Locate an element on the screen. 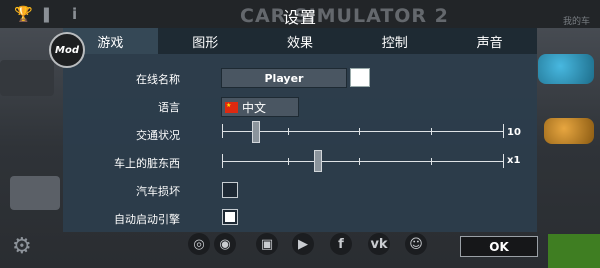 This screenshot has width=600, height=268. tab-bar: 游戏 图形 效果 控制 声音 is located at coordinates (300, 41).